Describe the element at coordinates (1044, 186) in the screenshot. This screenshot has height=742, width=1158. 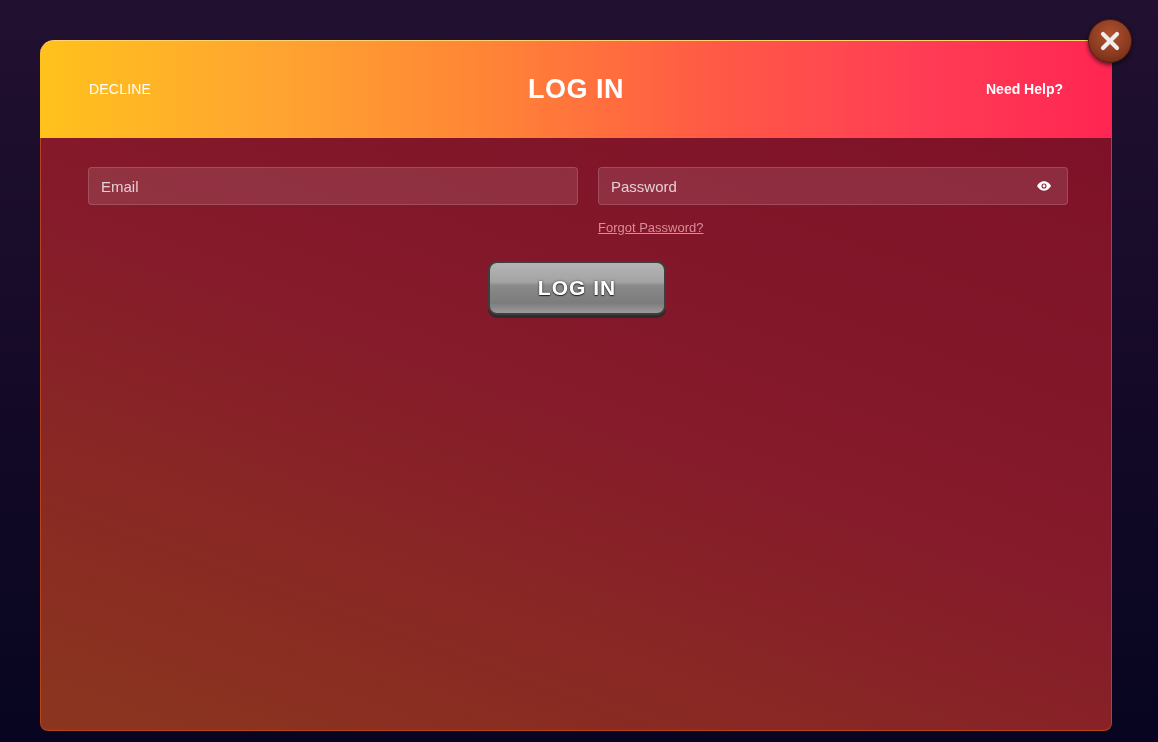
I see `eye-icon` at that location.